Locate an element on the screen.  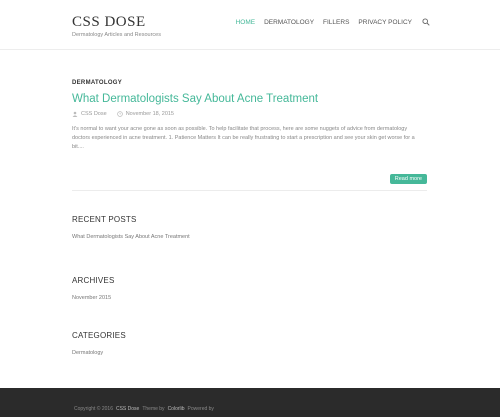
site-title: CSS DOSE is located at coordinates (116, 22).